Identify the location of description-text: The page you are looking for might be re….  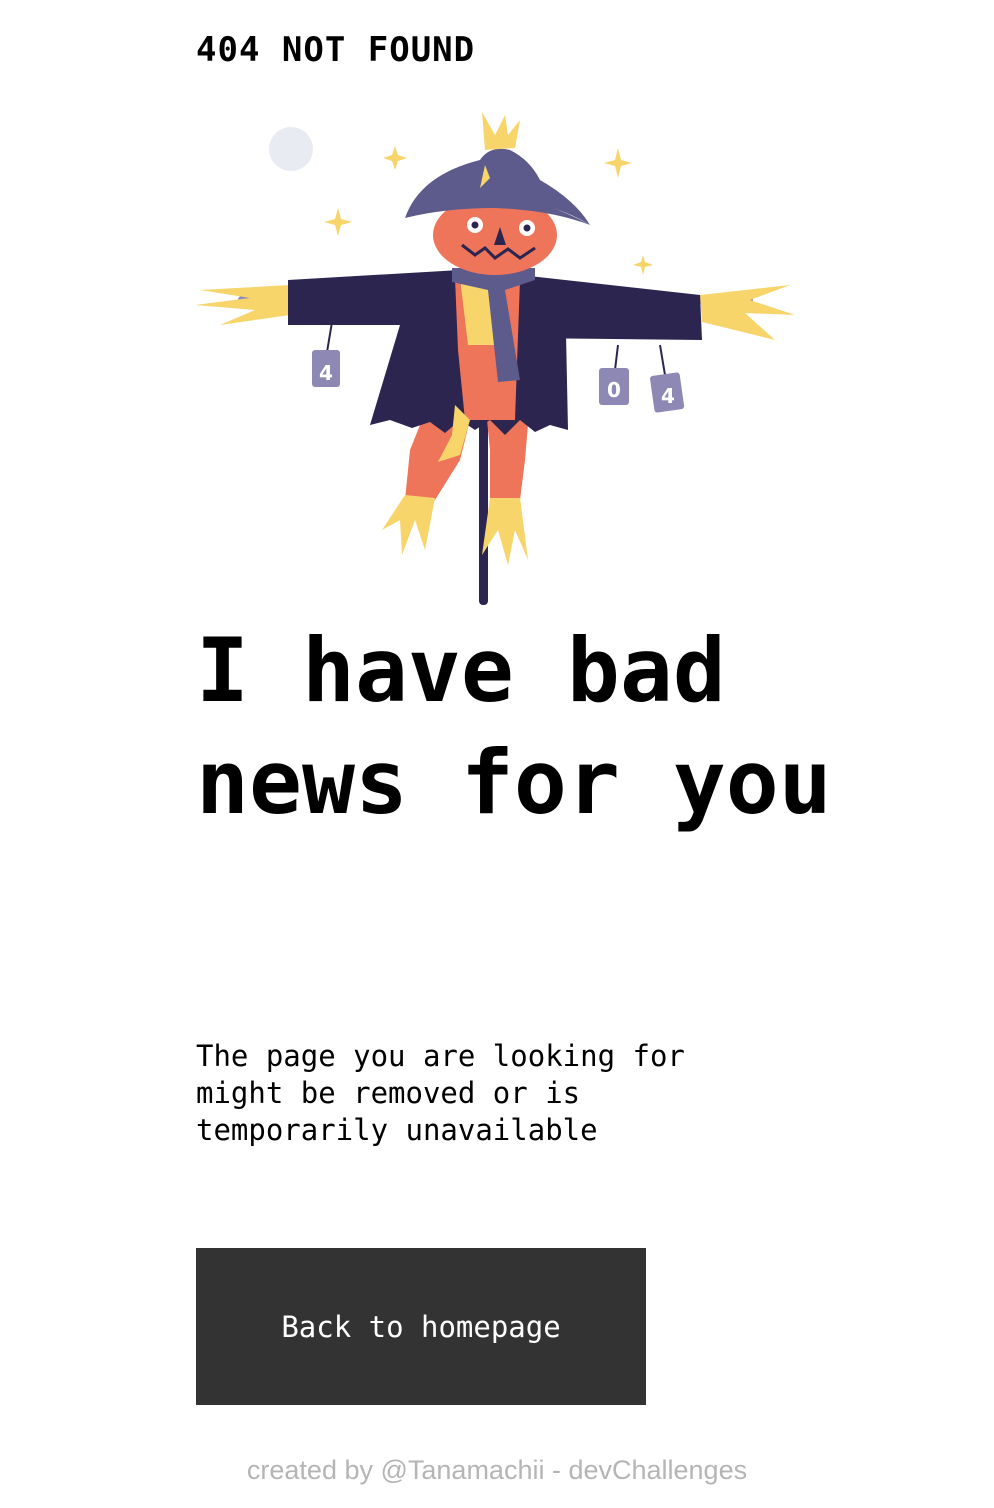
(440, 1093).